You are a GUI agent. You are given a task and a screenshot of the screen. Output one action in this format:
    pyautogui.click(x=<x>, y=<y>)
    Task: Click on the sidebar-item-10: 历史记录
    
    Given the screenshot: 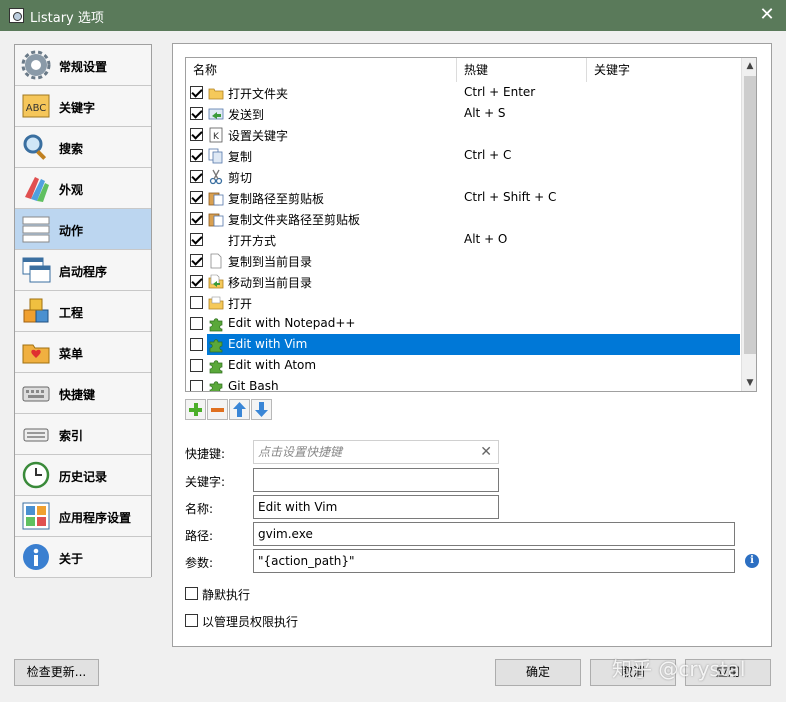 What is the action you would take?
    pyautogui.click(x=83, y=475)
    